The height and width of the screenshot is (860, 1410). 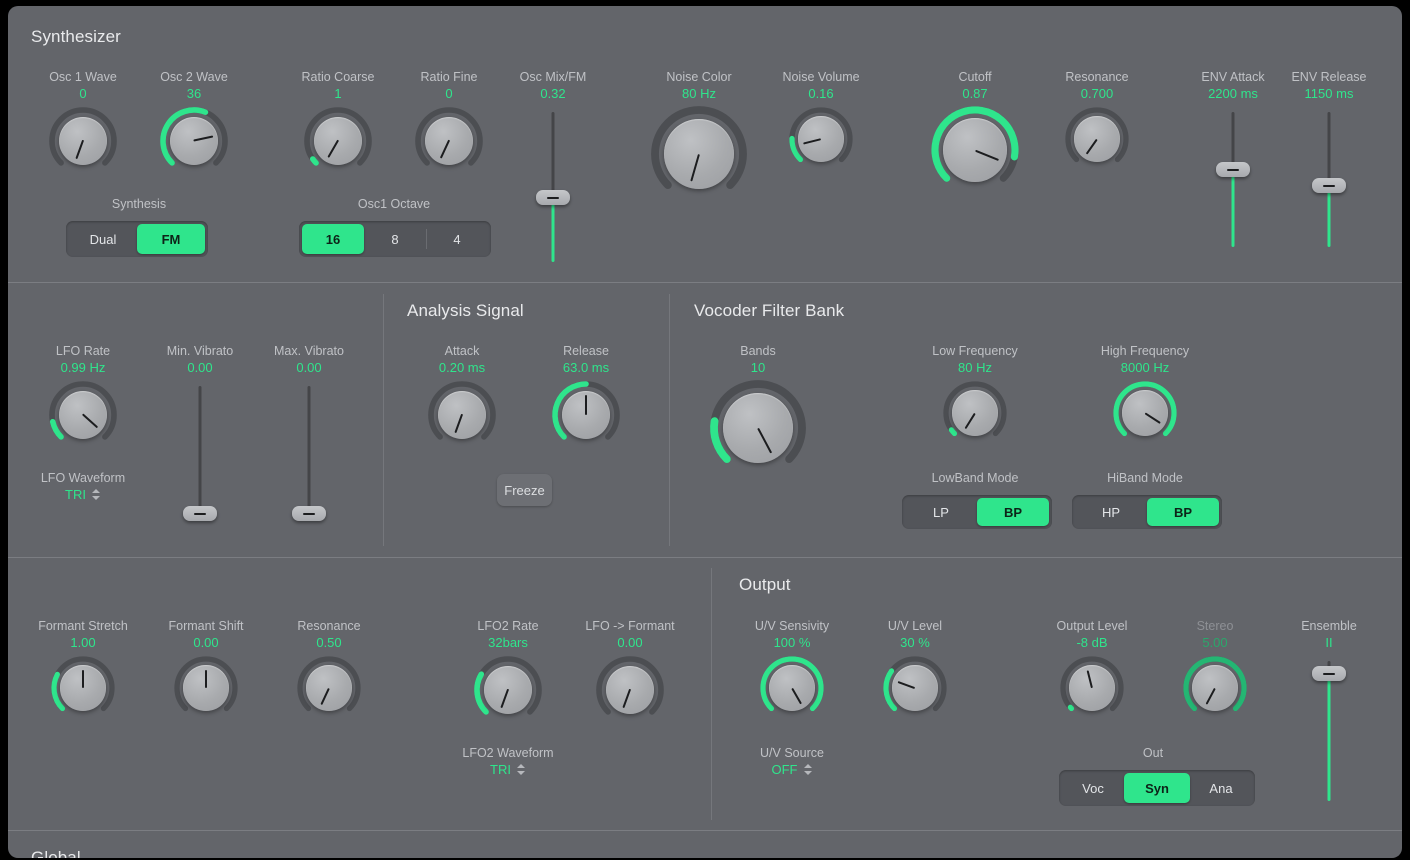 I want to click on control-bands: Bands 10, so click(x=758, y=414).